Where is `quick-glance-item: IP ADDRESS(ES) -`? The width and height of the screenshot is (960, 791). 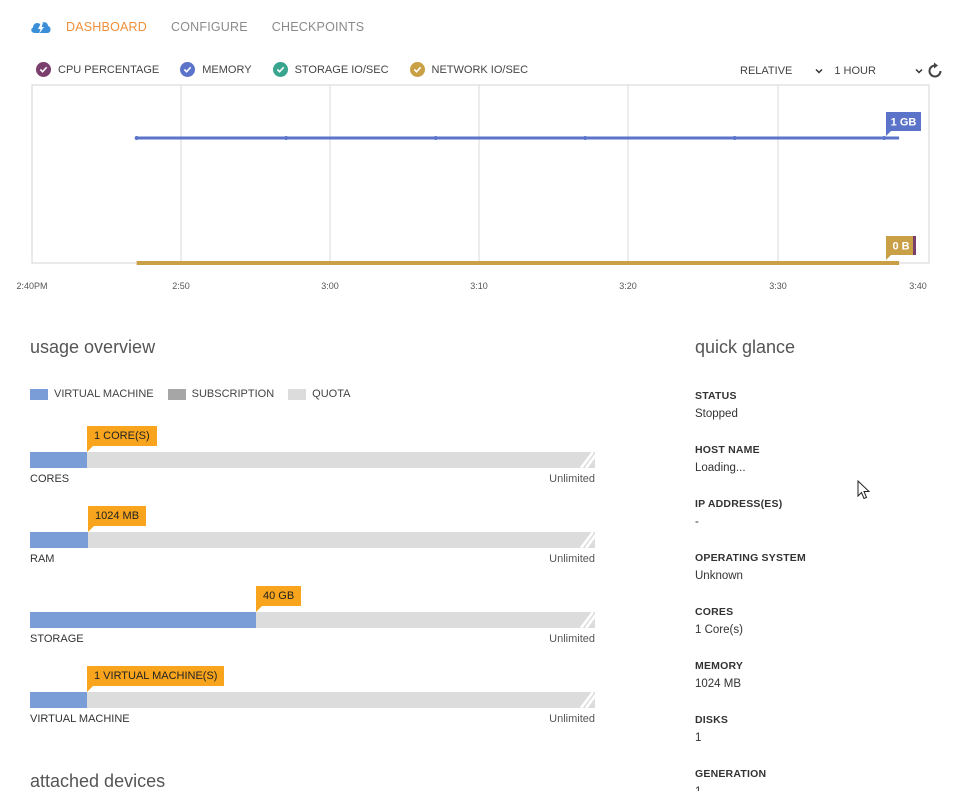 quick-glance-item: IP ADDRESS(ES) - is located at coordinates (815, 525).